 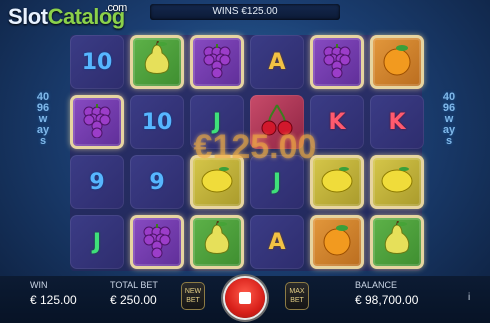 I want to click on reel-cell-r1-c5: K, so click(x=397, y=122).